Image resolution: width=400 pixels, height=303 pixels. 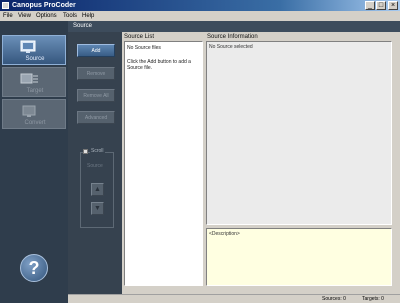 What do you see at coordinates (46, 16) in the screenshot?
I see `menu-options: Options` at bounding box center [46, 16].